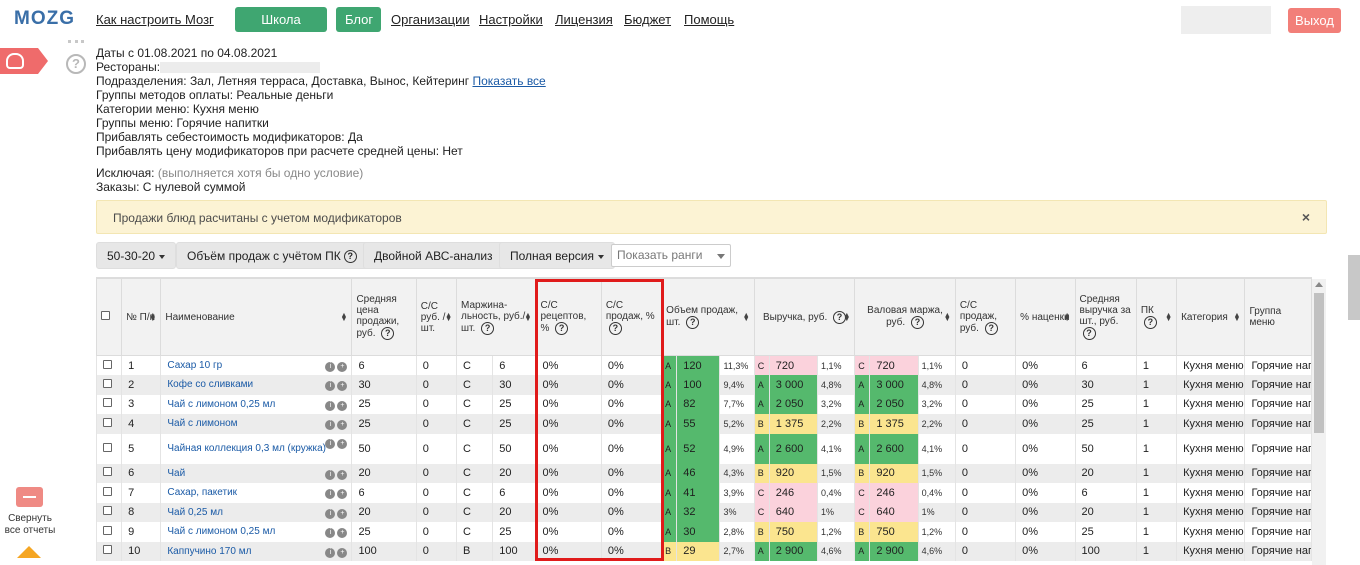 The width and height of the screenshot is (1360, 565). What do you see at coordinates (29, 552) in the screenshot?
I see `scroll-top-arrow-icon` at bounding box center [29, 552].